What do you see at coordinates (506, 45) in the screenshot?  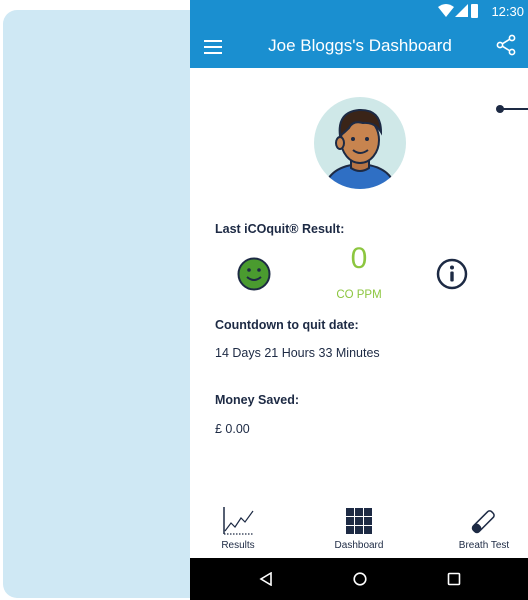 I see `share-icon` at bounding box center [506, 45].